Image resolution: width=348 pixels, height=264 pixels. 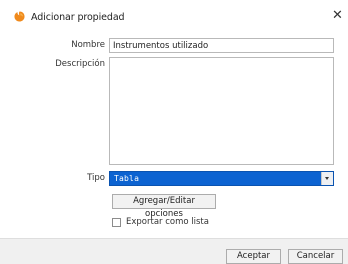 What do you see at coordinates (327, 178) in the screenshot?
I see `chevron-down-icon` at bounding box center [327, 178].